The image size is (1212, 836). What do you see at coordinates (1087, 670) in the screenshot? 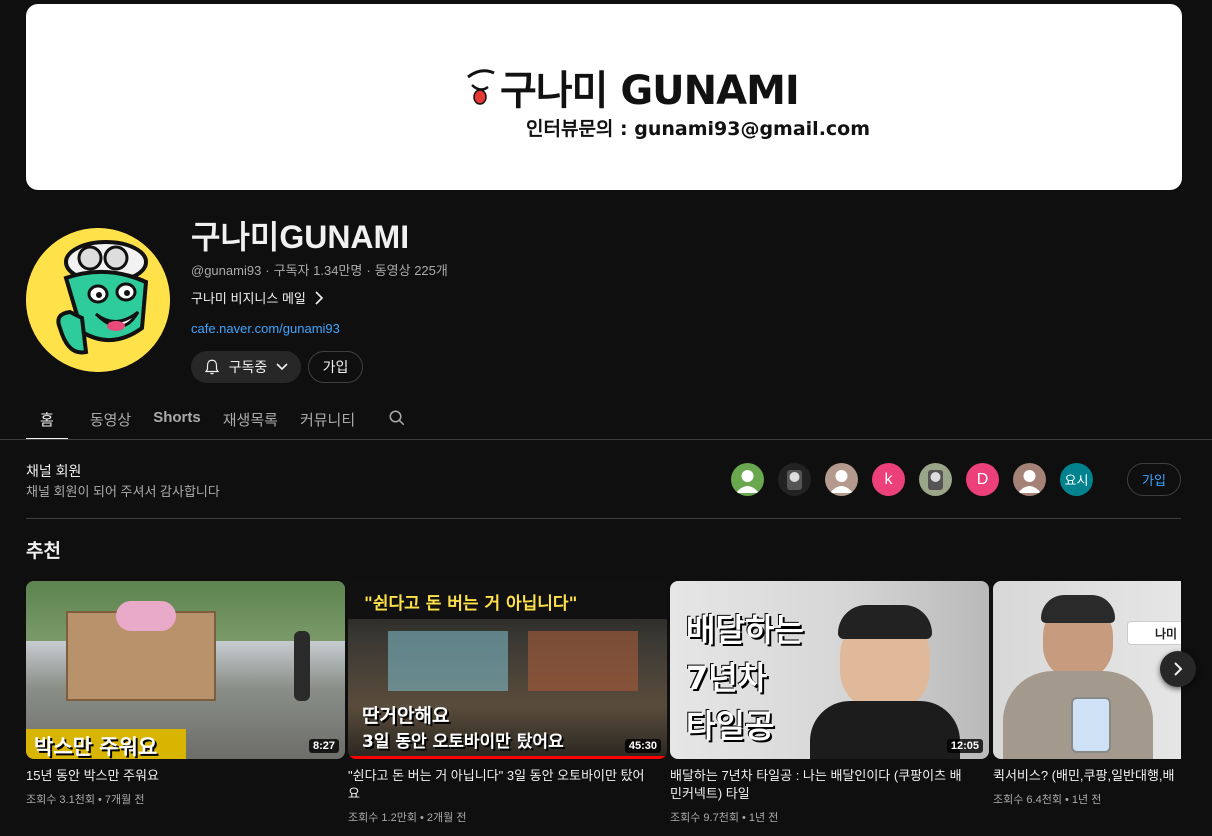
I see `video-thumbnail: 나미` at bounding box center [1087, 670].